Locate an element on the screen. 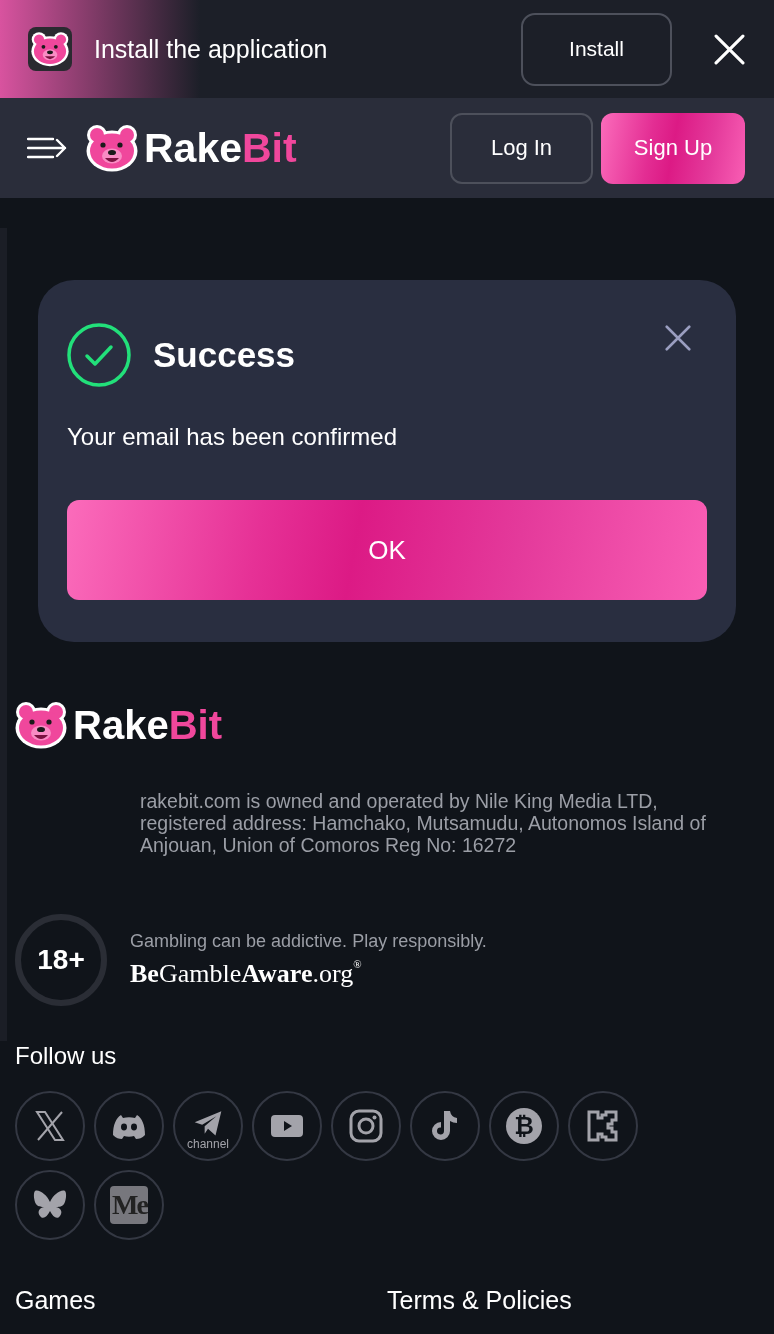  legal-text: rakebit.com is owned and operated by Nile King Media LTD, registered address: Hamchako, Mutsamudu, Autonomos Island of Anjouan, Union of Comoros Reg No: 16272 is located at coordinates (423, 823).